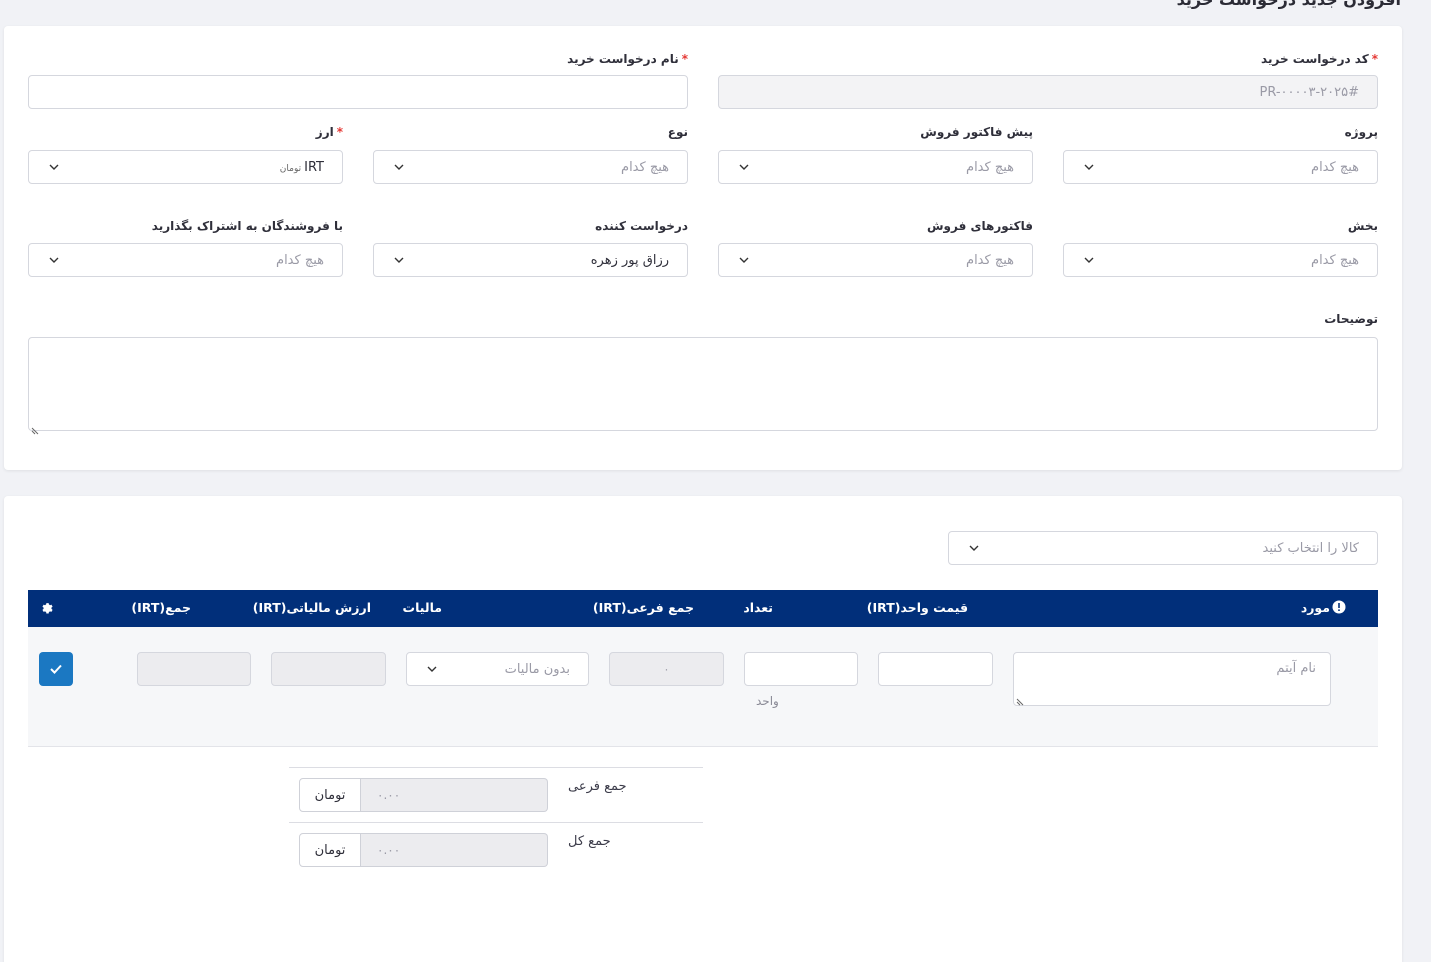 This screenshot has width=1431, height=962. I want to click on subtotal-cell: ۰, so click(666, 669).